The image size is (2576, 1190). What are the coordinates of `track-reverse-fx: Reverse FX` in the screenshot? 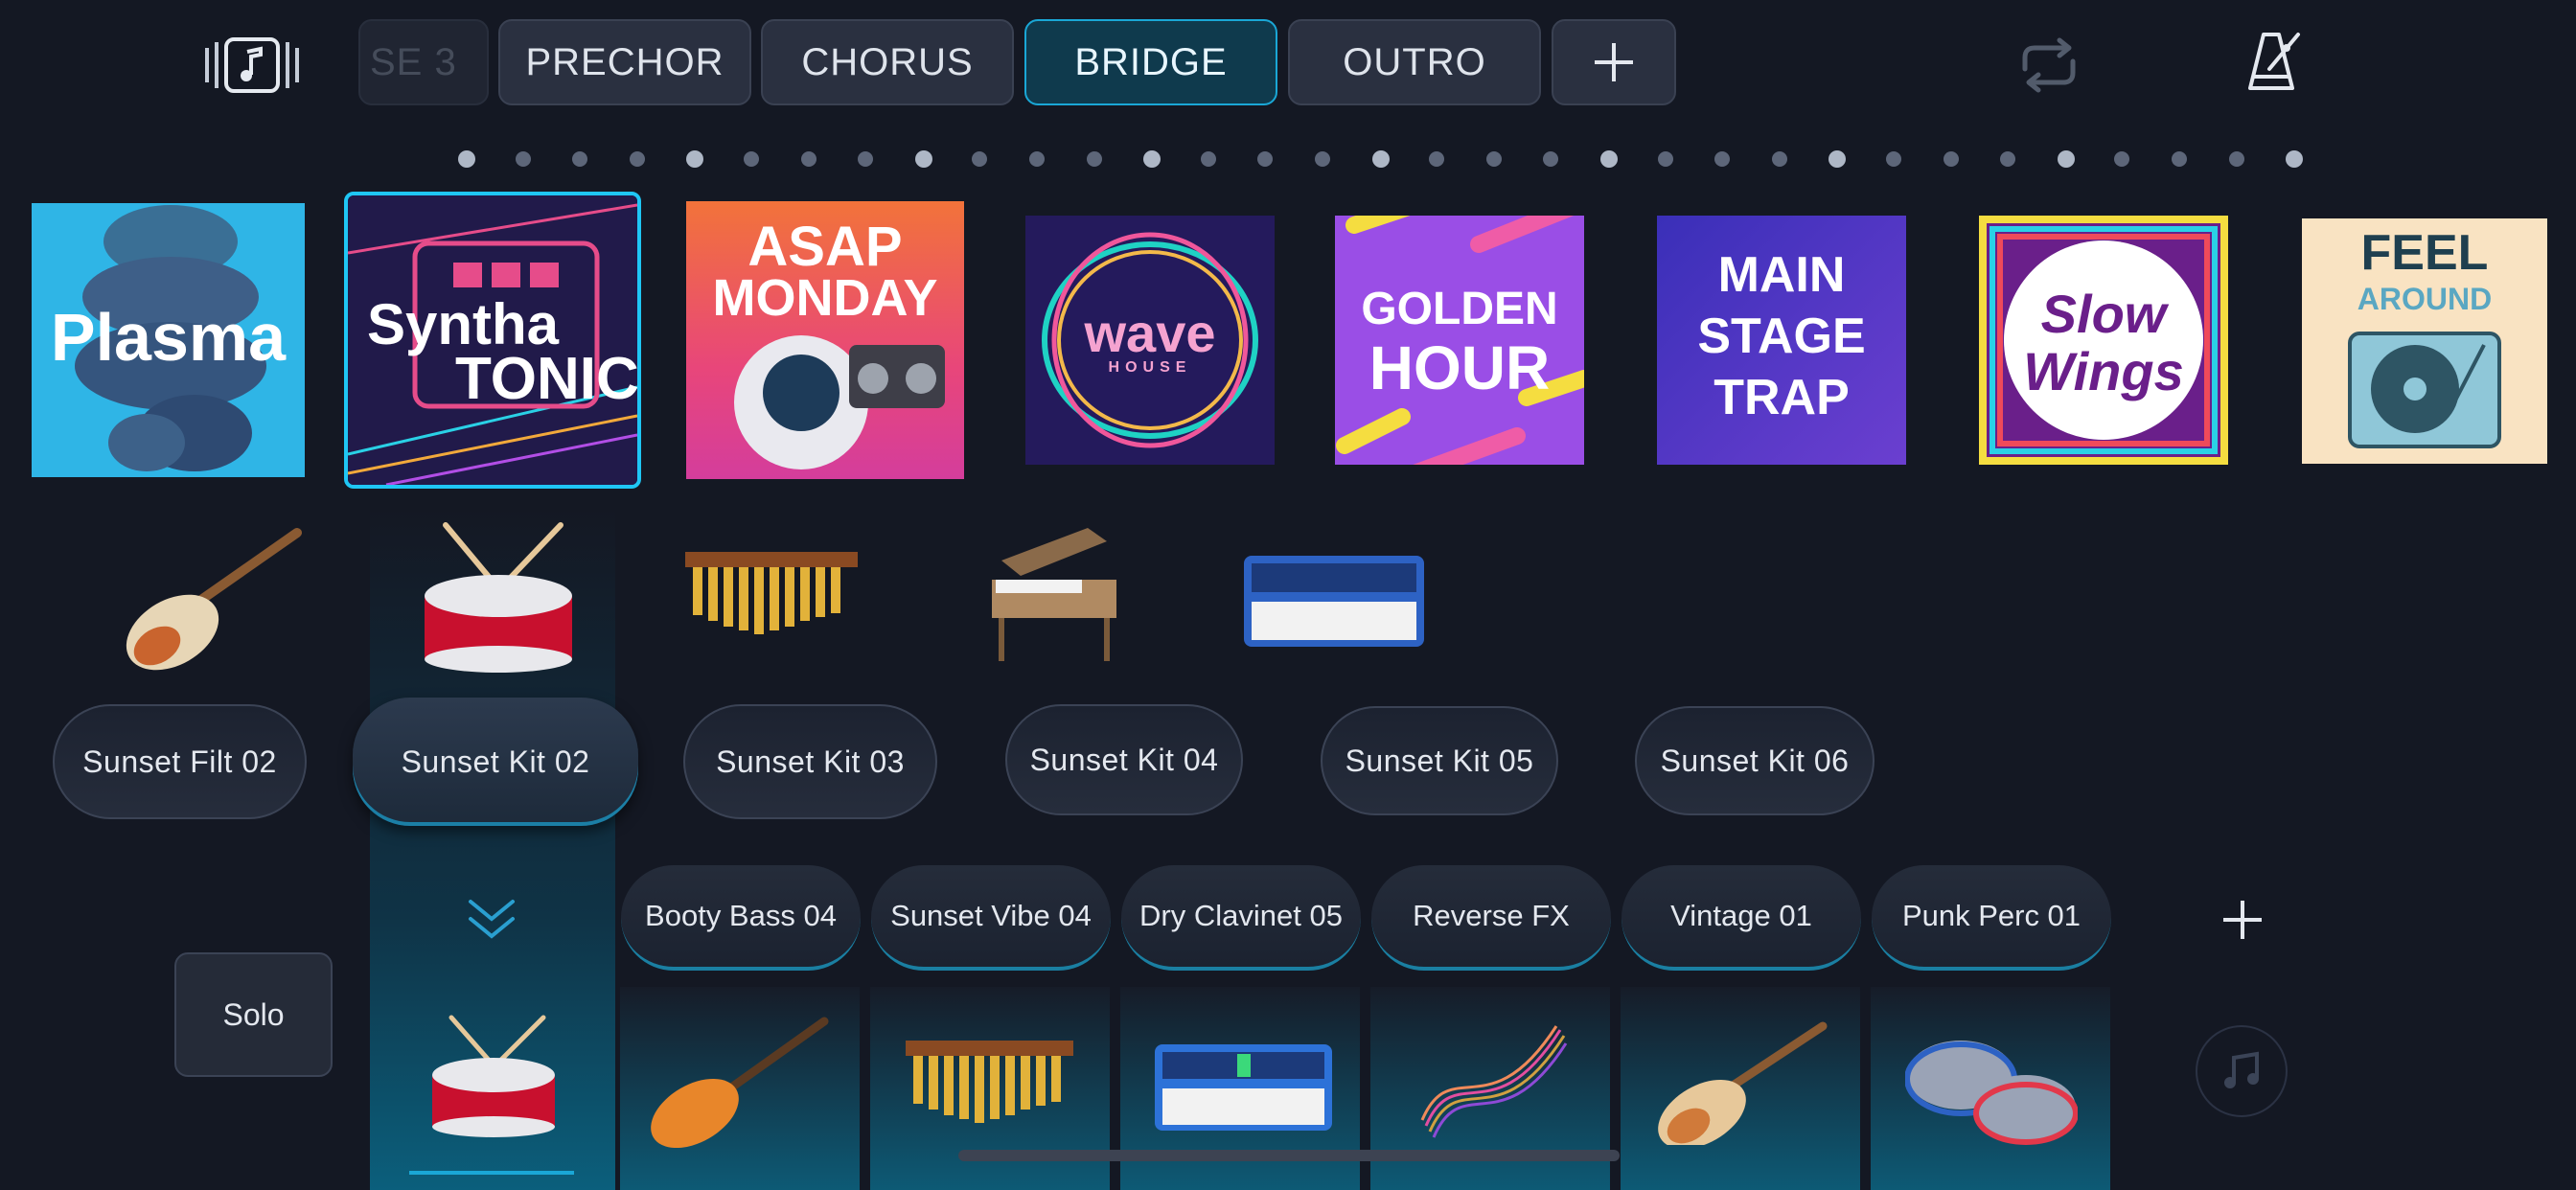 It's located at (1491, 918).